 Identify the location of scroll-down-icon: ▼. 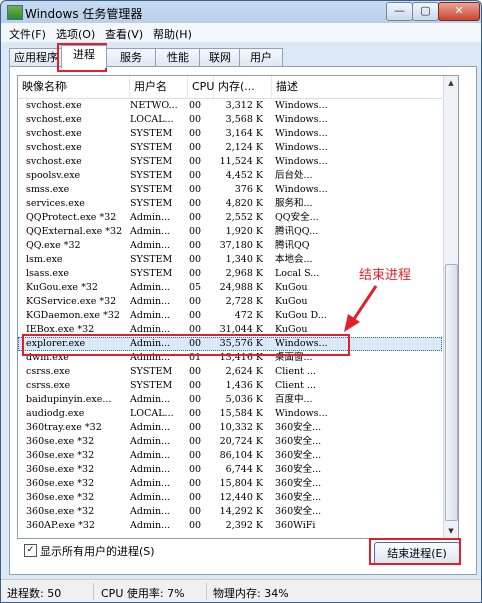
(451, 531).